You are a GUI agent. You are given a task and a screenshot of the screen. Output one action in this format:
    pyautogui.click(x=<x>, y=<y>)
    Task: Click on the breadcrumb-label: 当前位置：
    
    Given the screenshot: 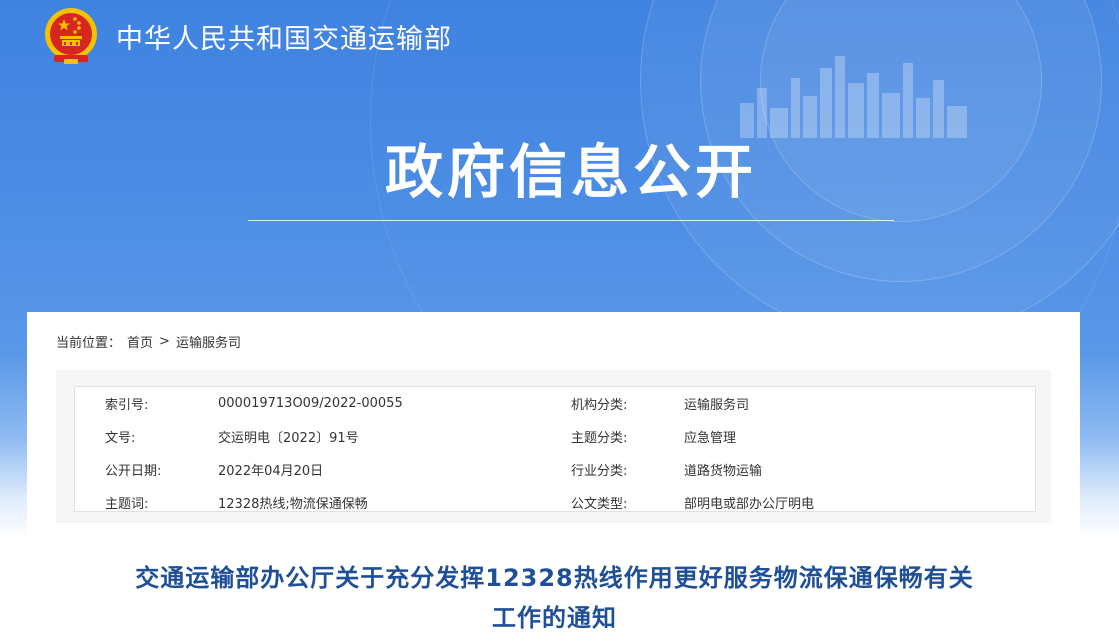 What is the action you would take?
    pyautogui.click(x=89, y=343)
    